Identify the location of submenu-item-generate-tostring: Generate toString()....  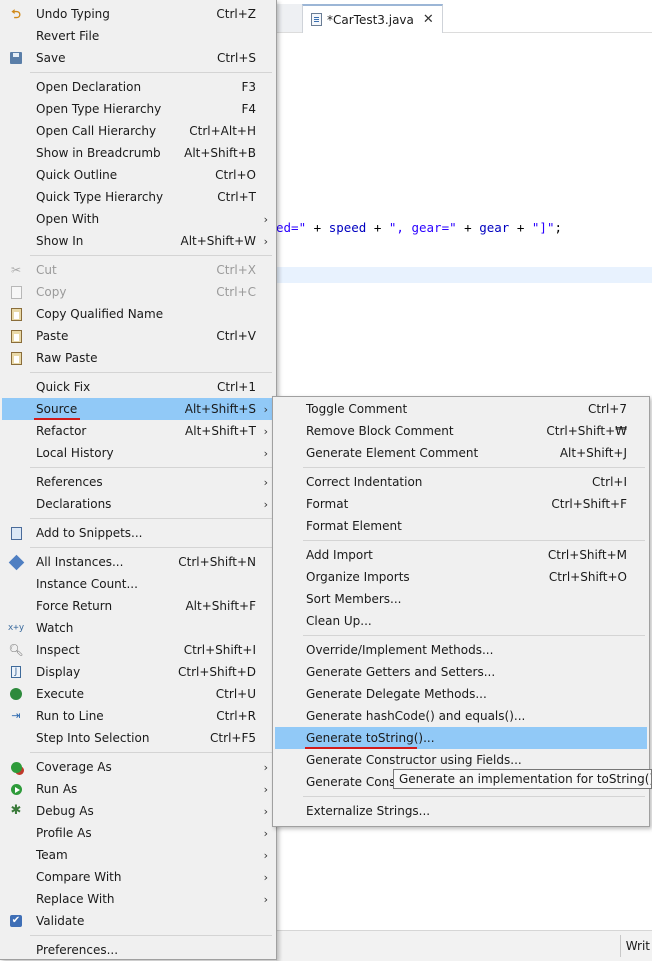
(461, 738).